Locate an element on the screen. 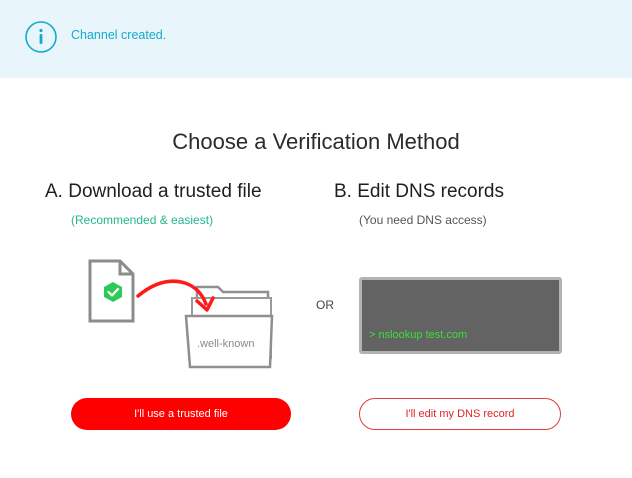 The image size is (632, 478). terminal-command: > nslookup test.com is located at coordinates (418, 335).